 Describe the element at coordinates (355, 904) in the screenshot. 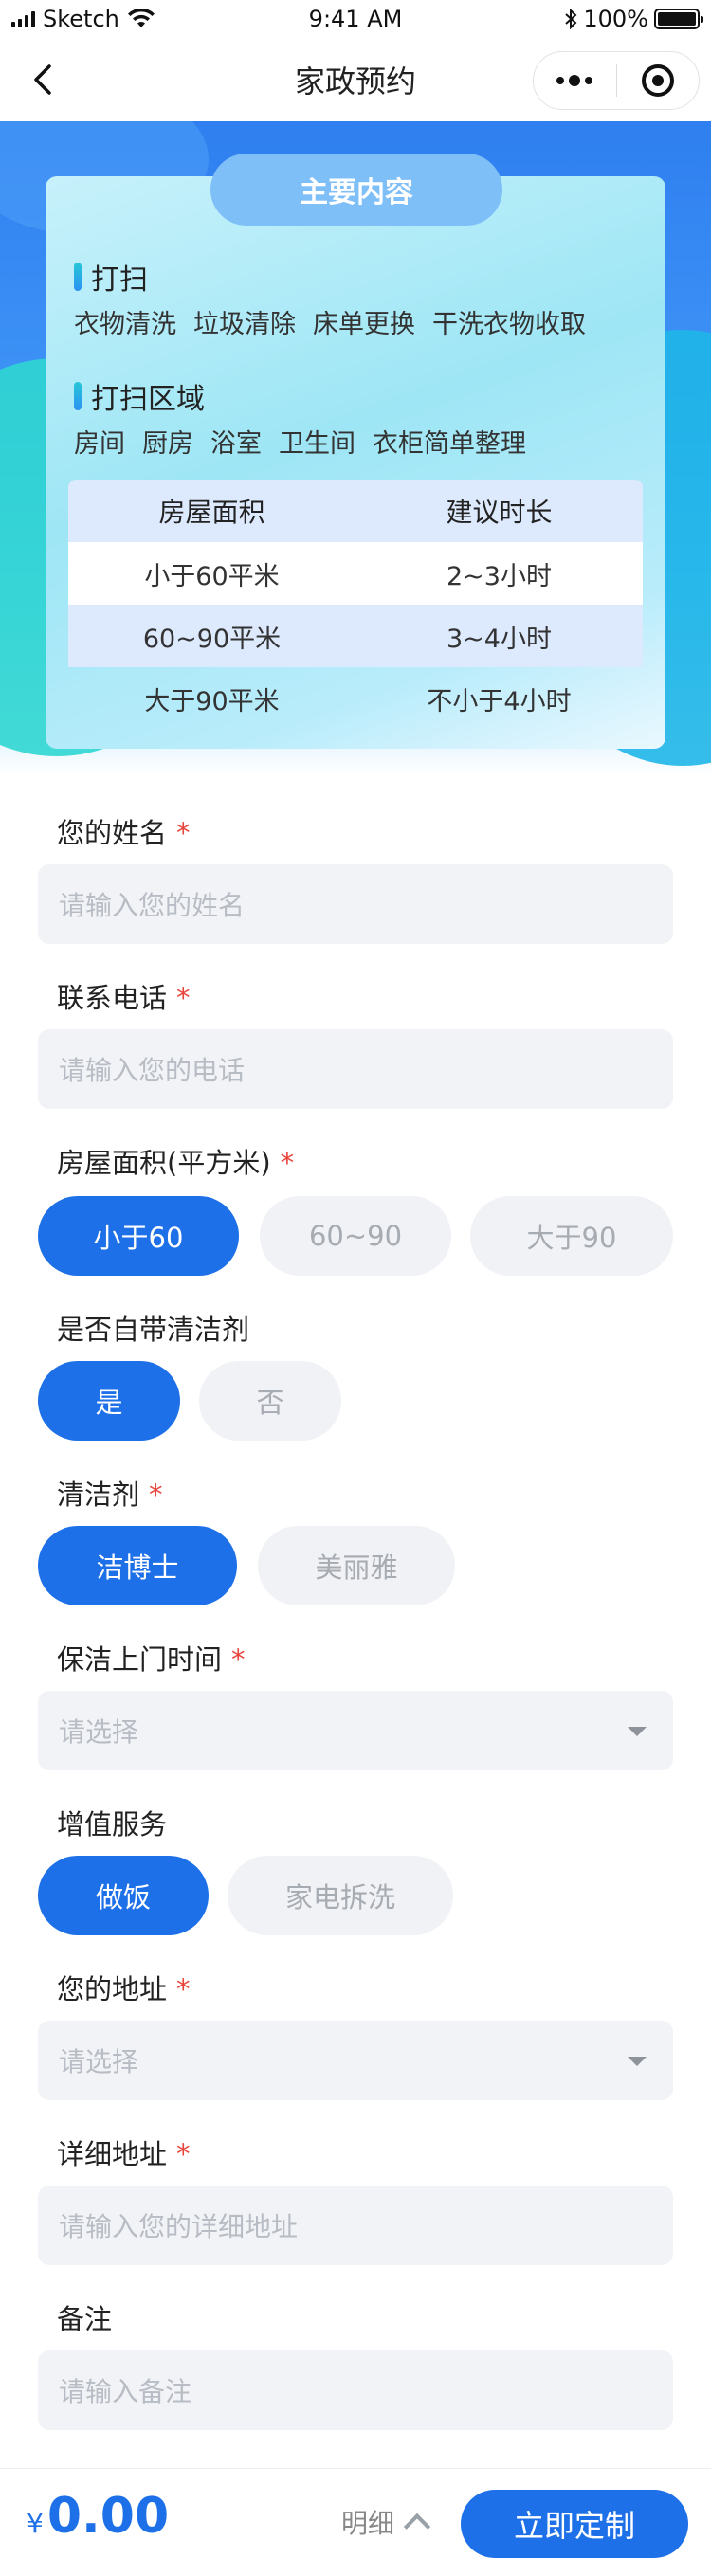

I see `name-input: 请输入您的姓名` at that location.